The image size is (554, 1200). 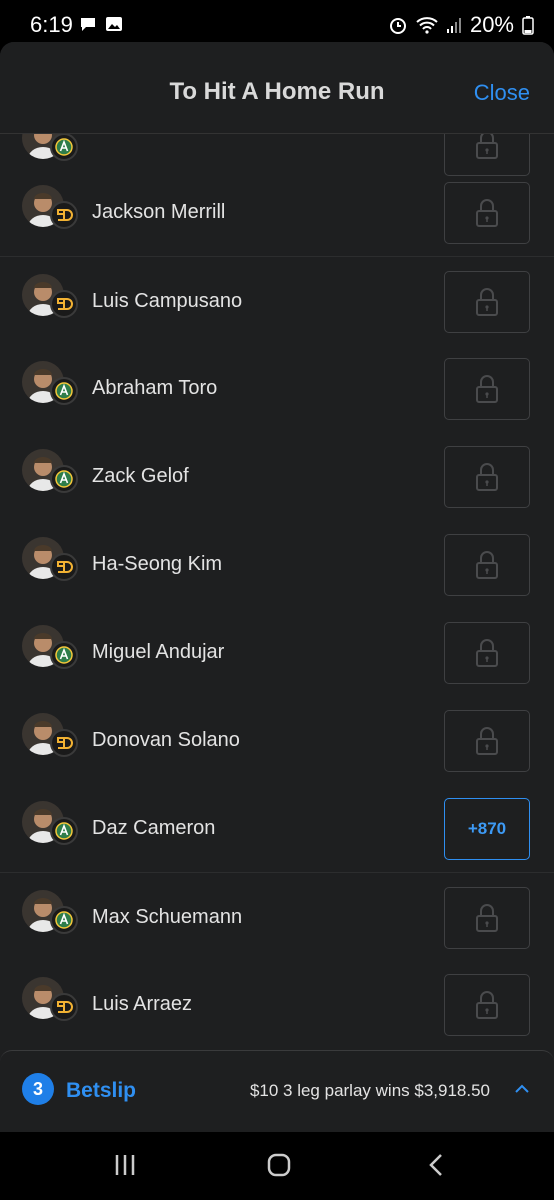 I want to click on chat-icon, so click(x=88, y=24).